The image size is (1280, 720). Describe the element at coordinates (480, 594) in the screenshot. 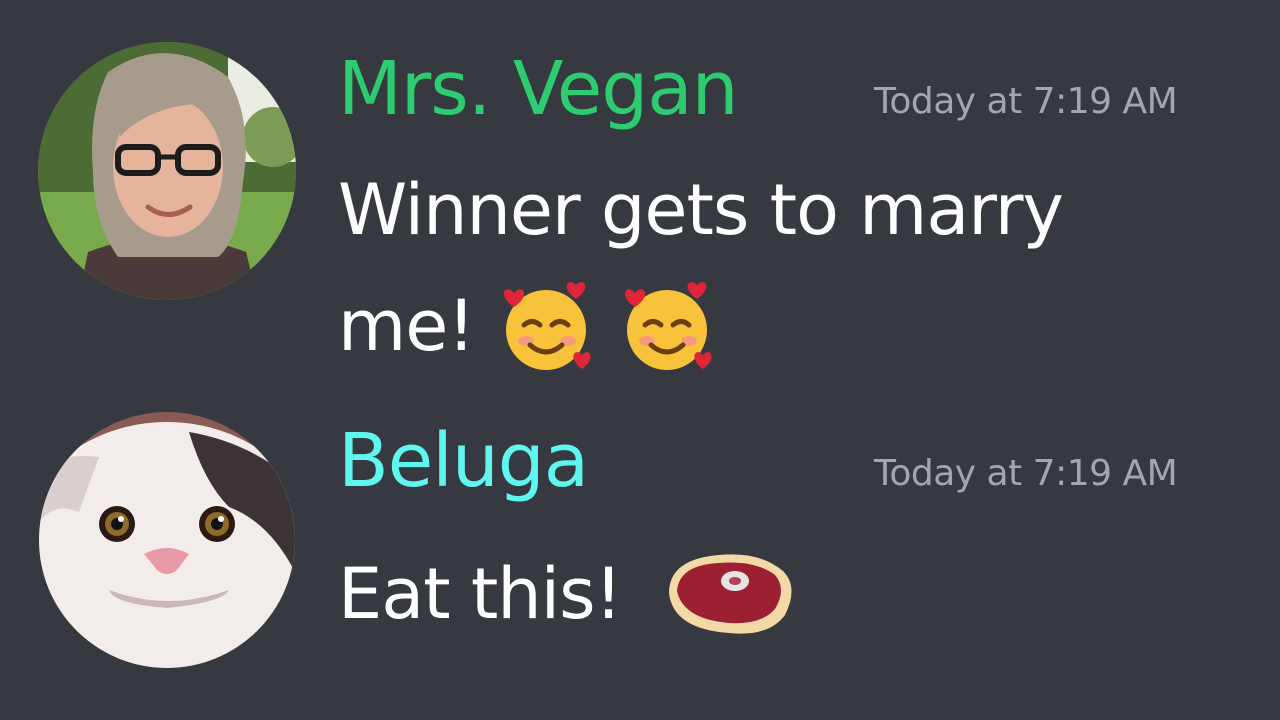

I see `message-body: Eat this!` at that location.